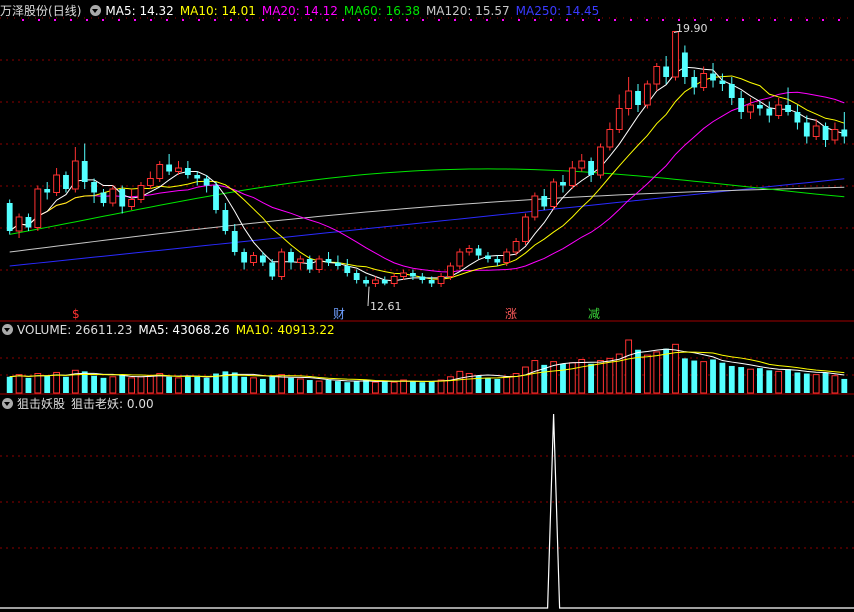  I want to click on high-price-label: 19.90, so click(692, 28).